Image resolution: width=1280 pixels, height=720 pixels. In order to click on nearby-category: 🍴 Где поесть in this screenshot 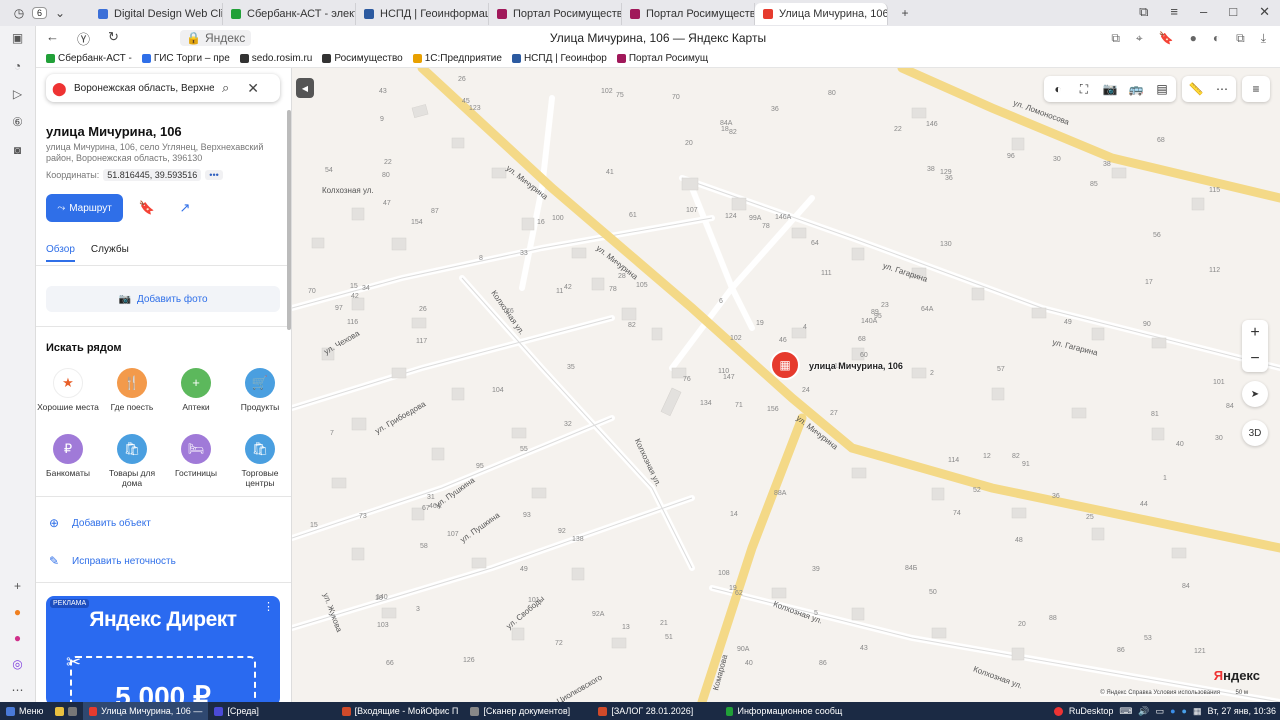, I will do `click(132, 390)`.